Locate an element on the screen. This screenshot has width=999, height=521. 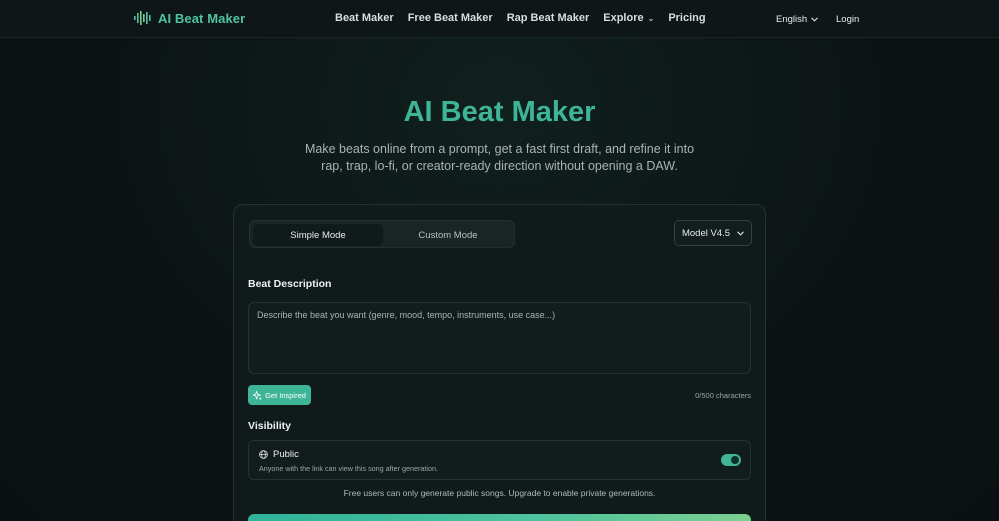
visibility-label: Visibility is located at coordinates (269, 426).